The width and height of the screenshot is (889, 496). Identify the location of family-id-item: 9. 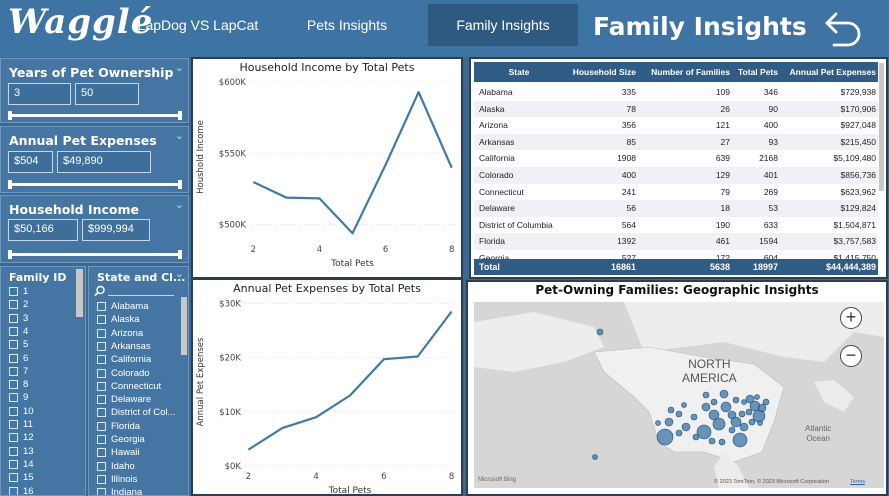
(18, 397).